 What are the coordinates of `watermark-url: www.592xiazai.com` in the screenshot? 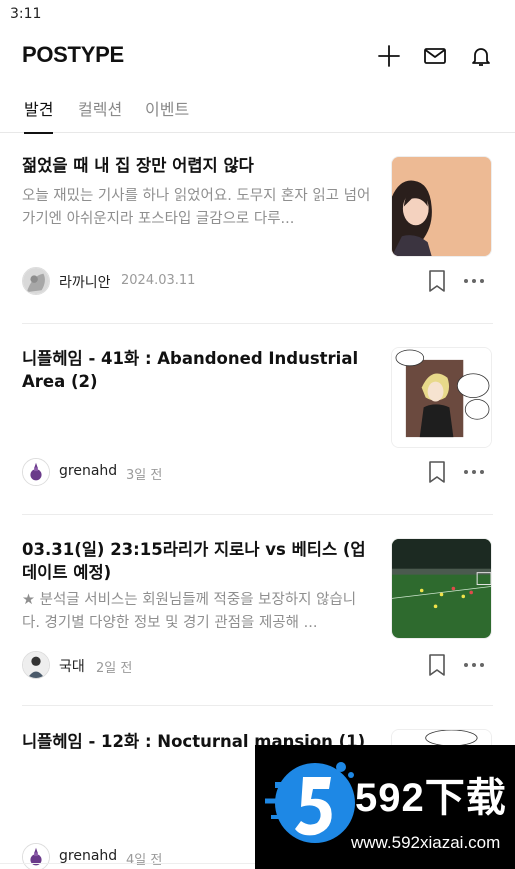 It's located at (426, 842).